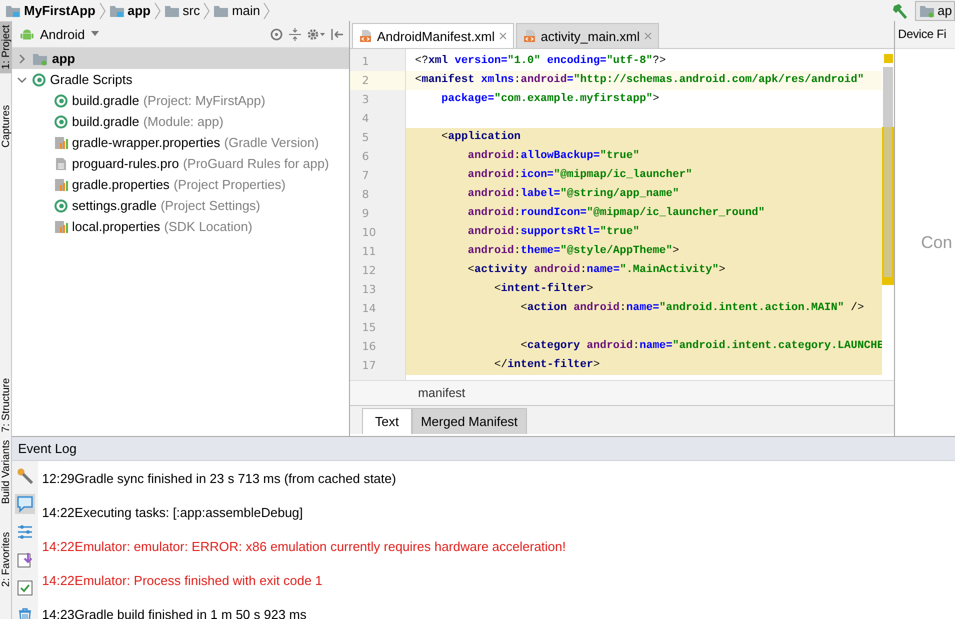  I want to click on tool-window-tab: Build Variants, so click(6, 472).